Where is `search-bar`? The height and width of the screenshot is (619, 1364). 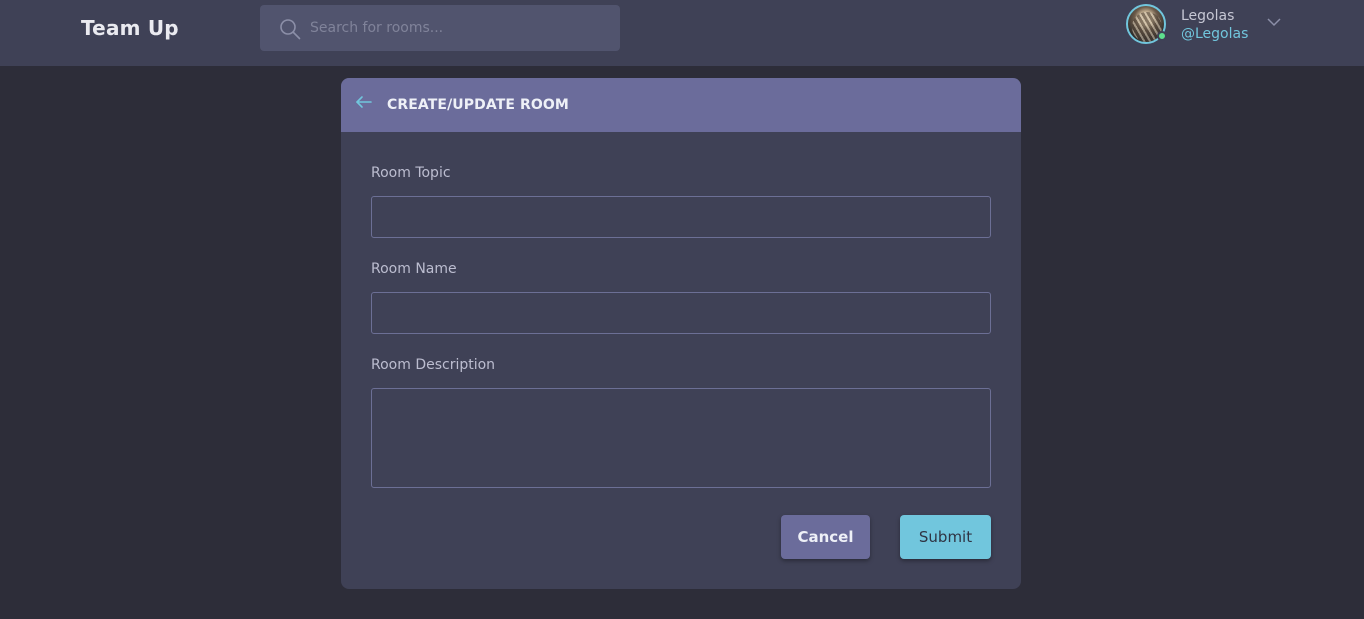
search-bar is located at coordinates (440, 28).